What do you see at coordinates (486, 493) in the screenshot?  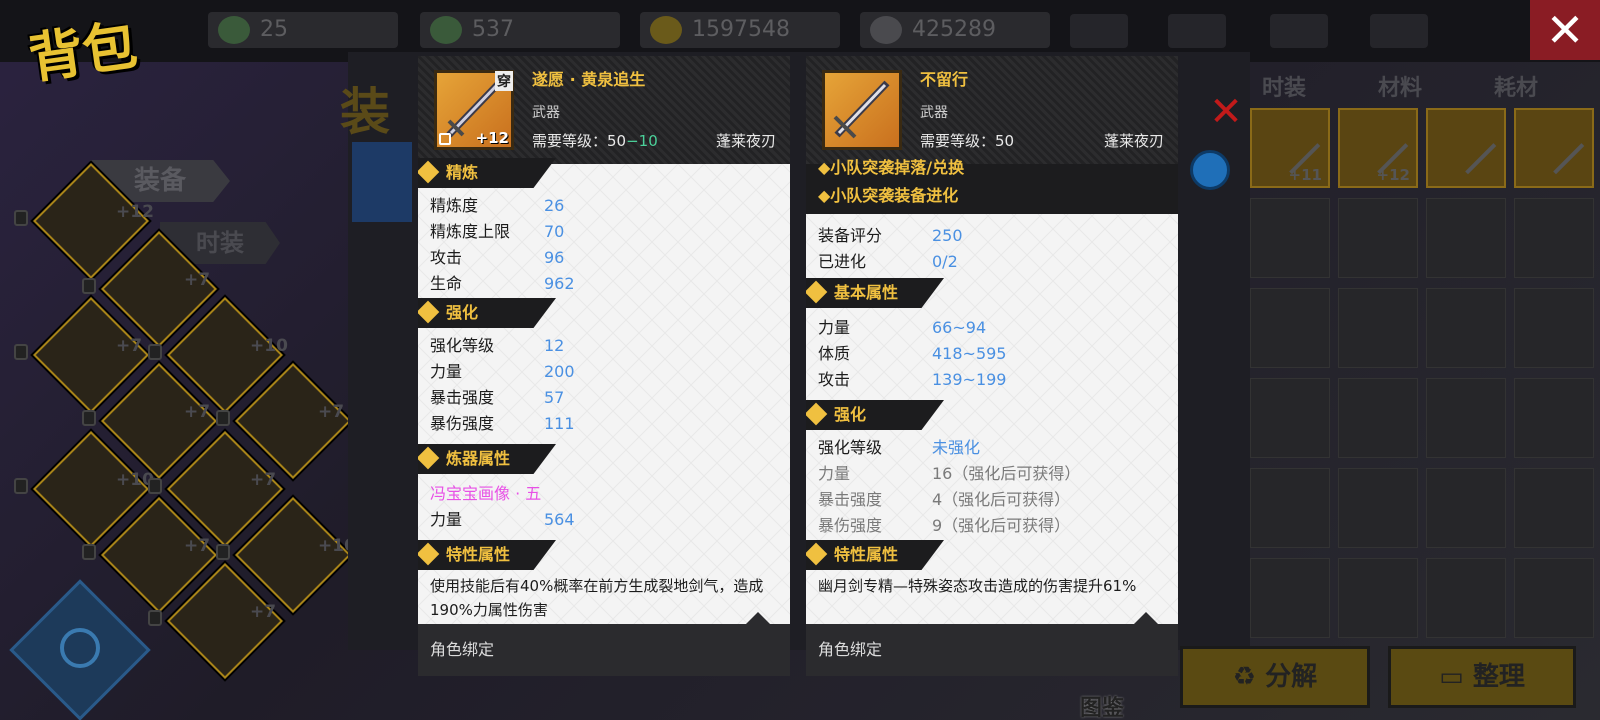 I see `forge-name: 冯宝宝画像 · 五` at bounding box center [486, 493].